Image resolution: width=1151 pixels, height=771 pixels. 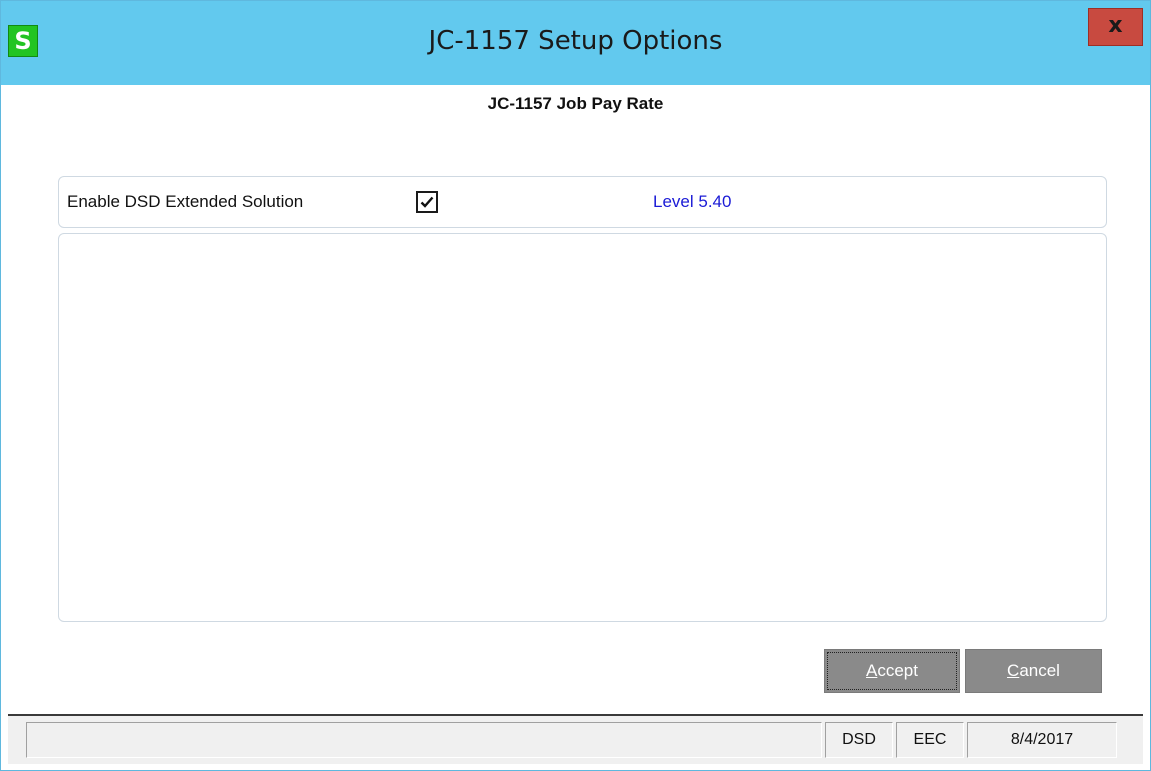 I want to click on close-button: x, so click(x=1115, y=27).